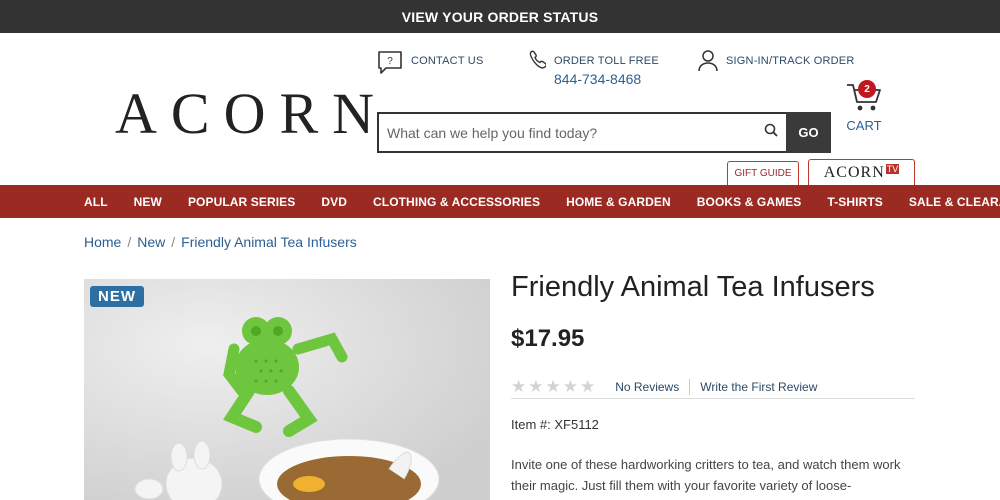  I want to click on product-price: $17.95, so click(548, 338).